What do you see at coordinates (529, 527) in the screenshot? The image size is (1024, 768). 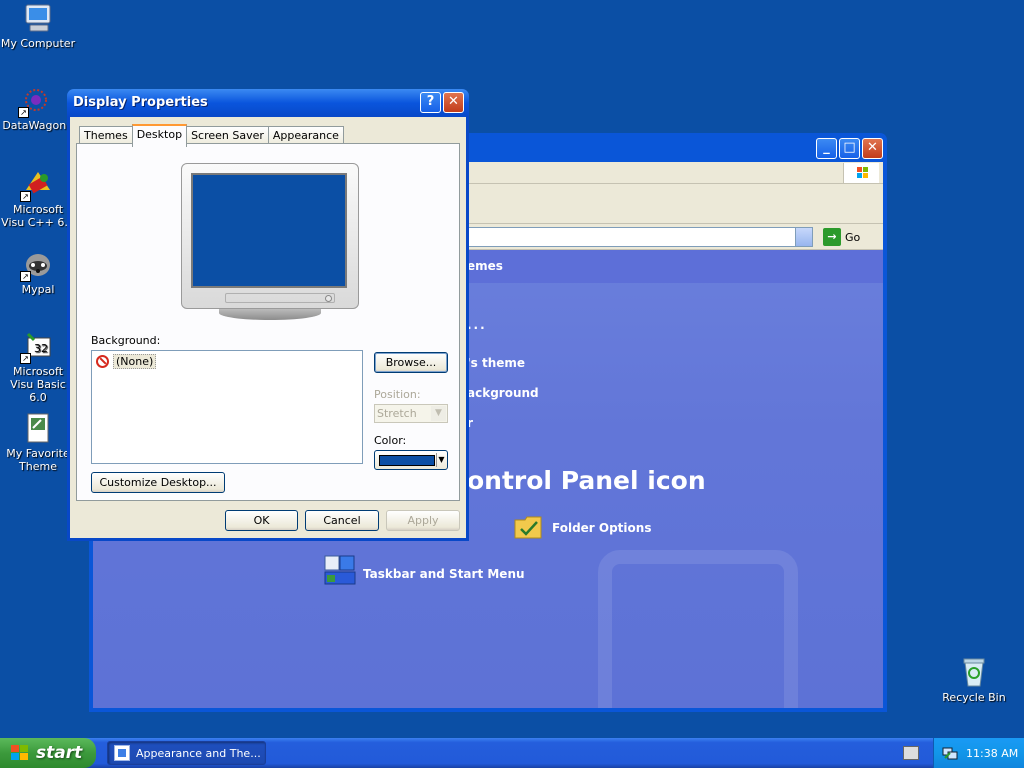 I see `folder-options-icon` at bounding box center [529, 527].